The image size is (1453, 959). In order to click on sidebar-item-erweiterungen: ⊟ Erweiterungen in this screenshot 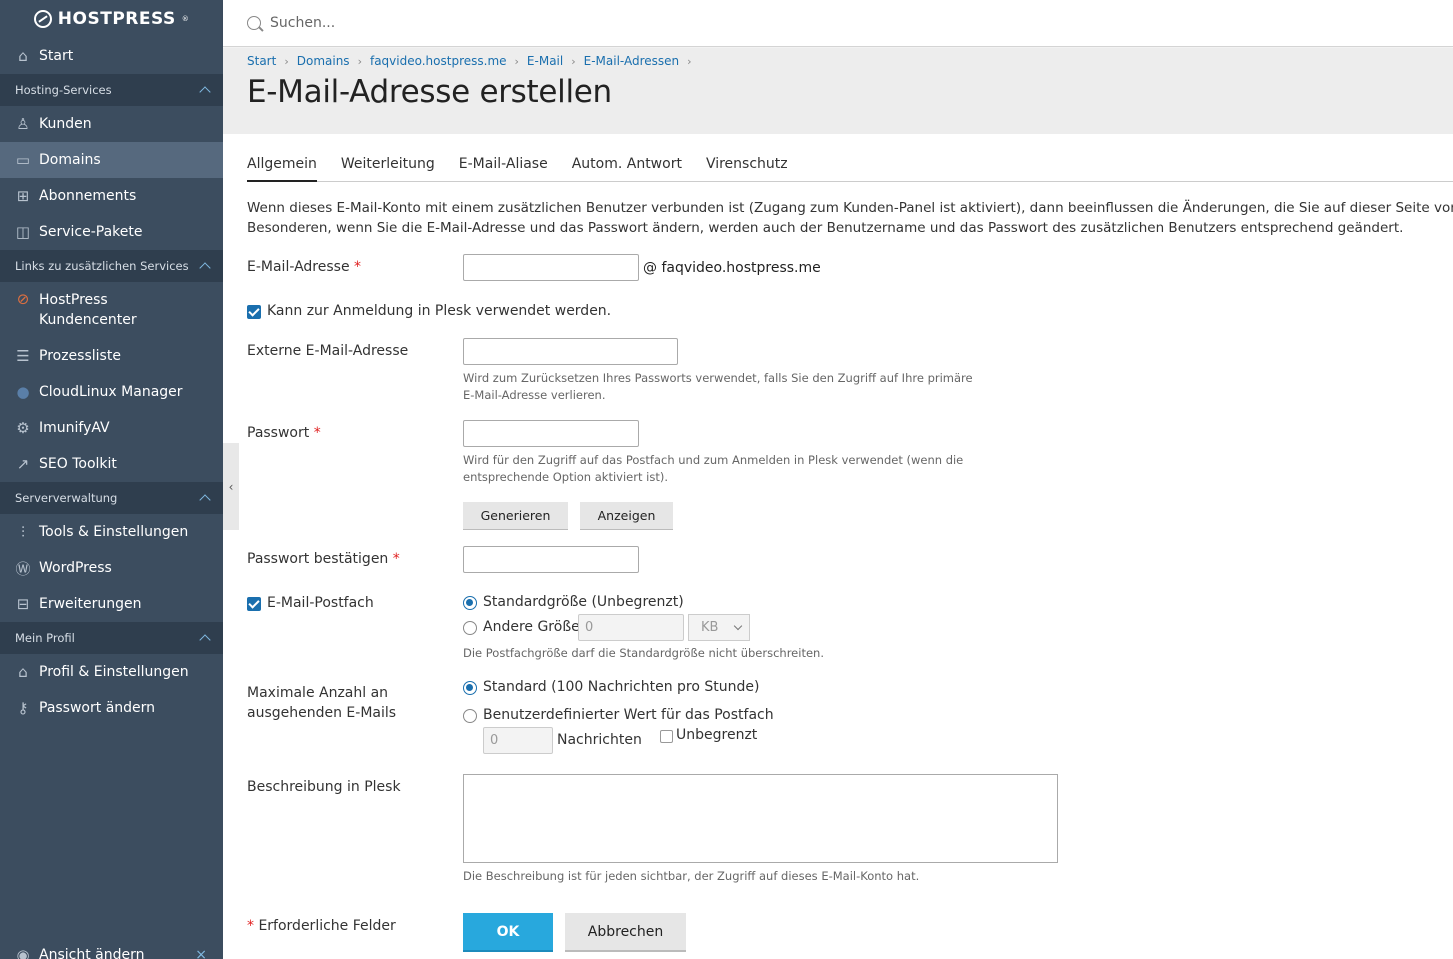, I will do `click(111, 604)`.